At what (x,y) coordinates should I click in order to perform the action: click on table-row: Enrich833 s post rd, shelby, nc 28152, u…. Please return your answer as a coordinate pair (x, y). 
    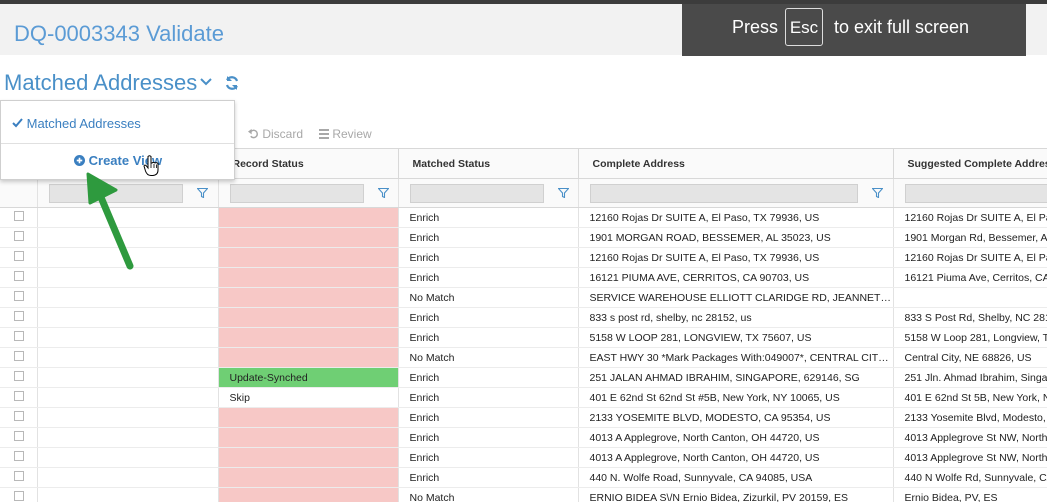
    Looking at the image, I should click on (523, 318).